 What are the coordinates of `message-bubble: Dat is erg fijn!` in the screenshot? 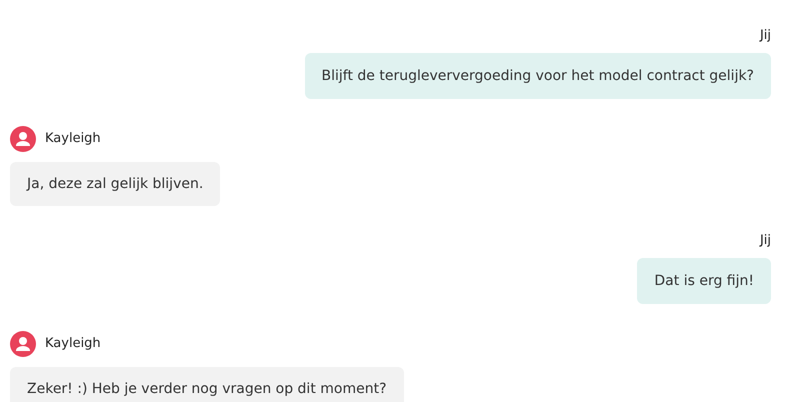 It's located at (704, 281).